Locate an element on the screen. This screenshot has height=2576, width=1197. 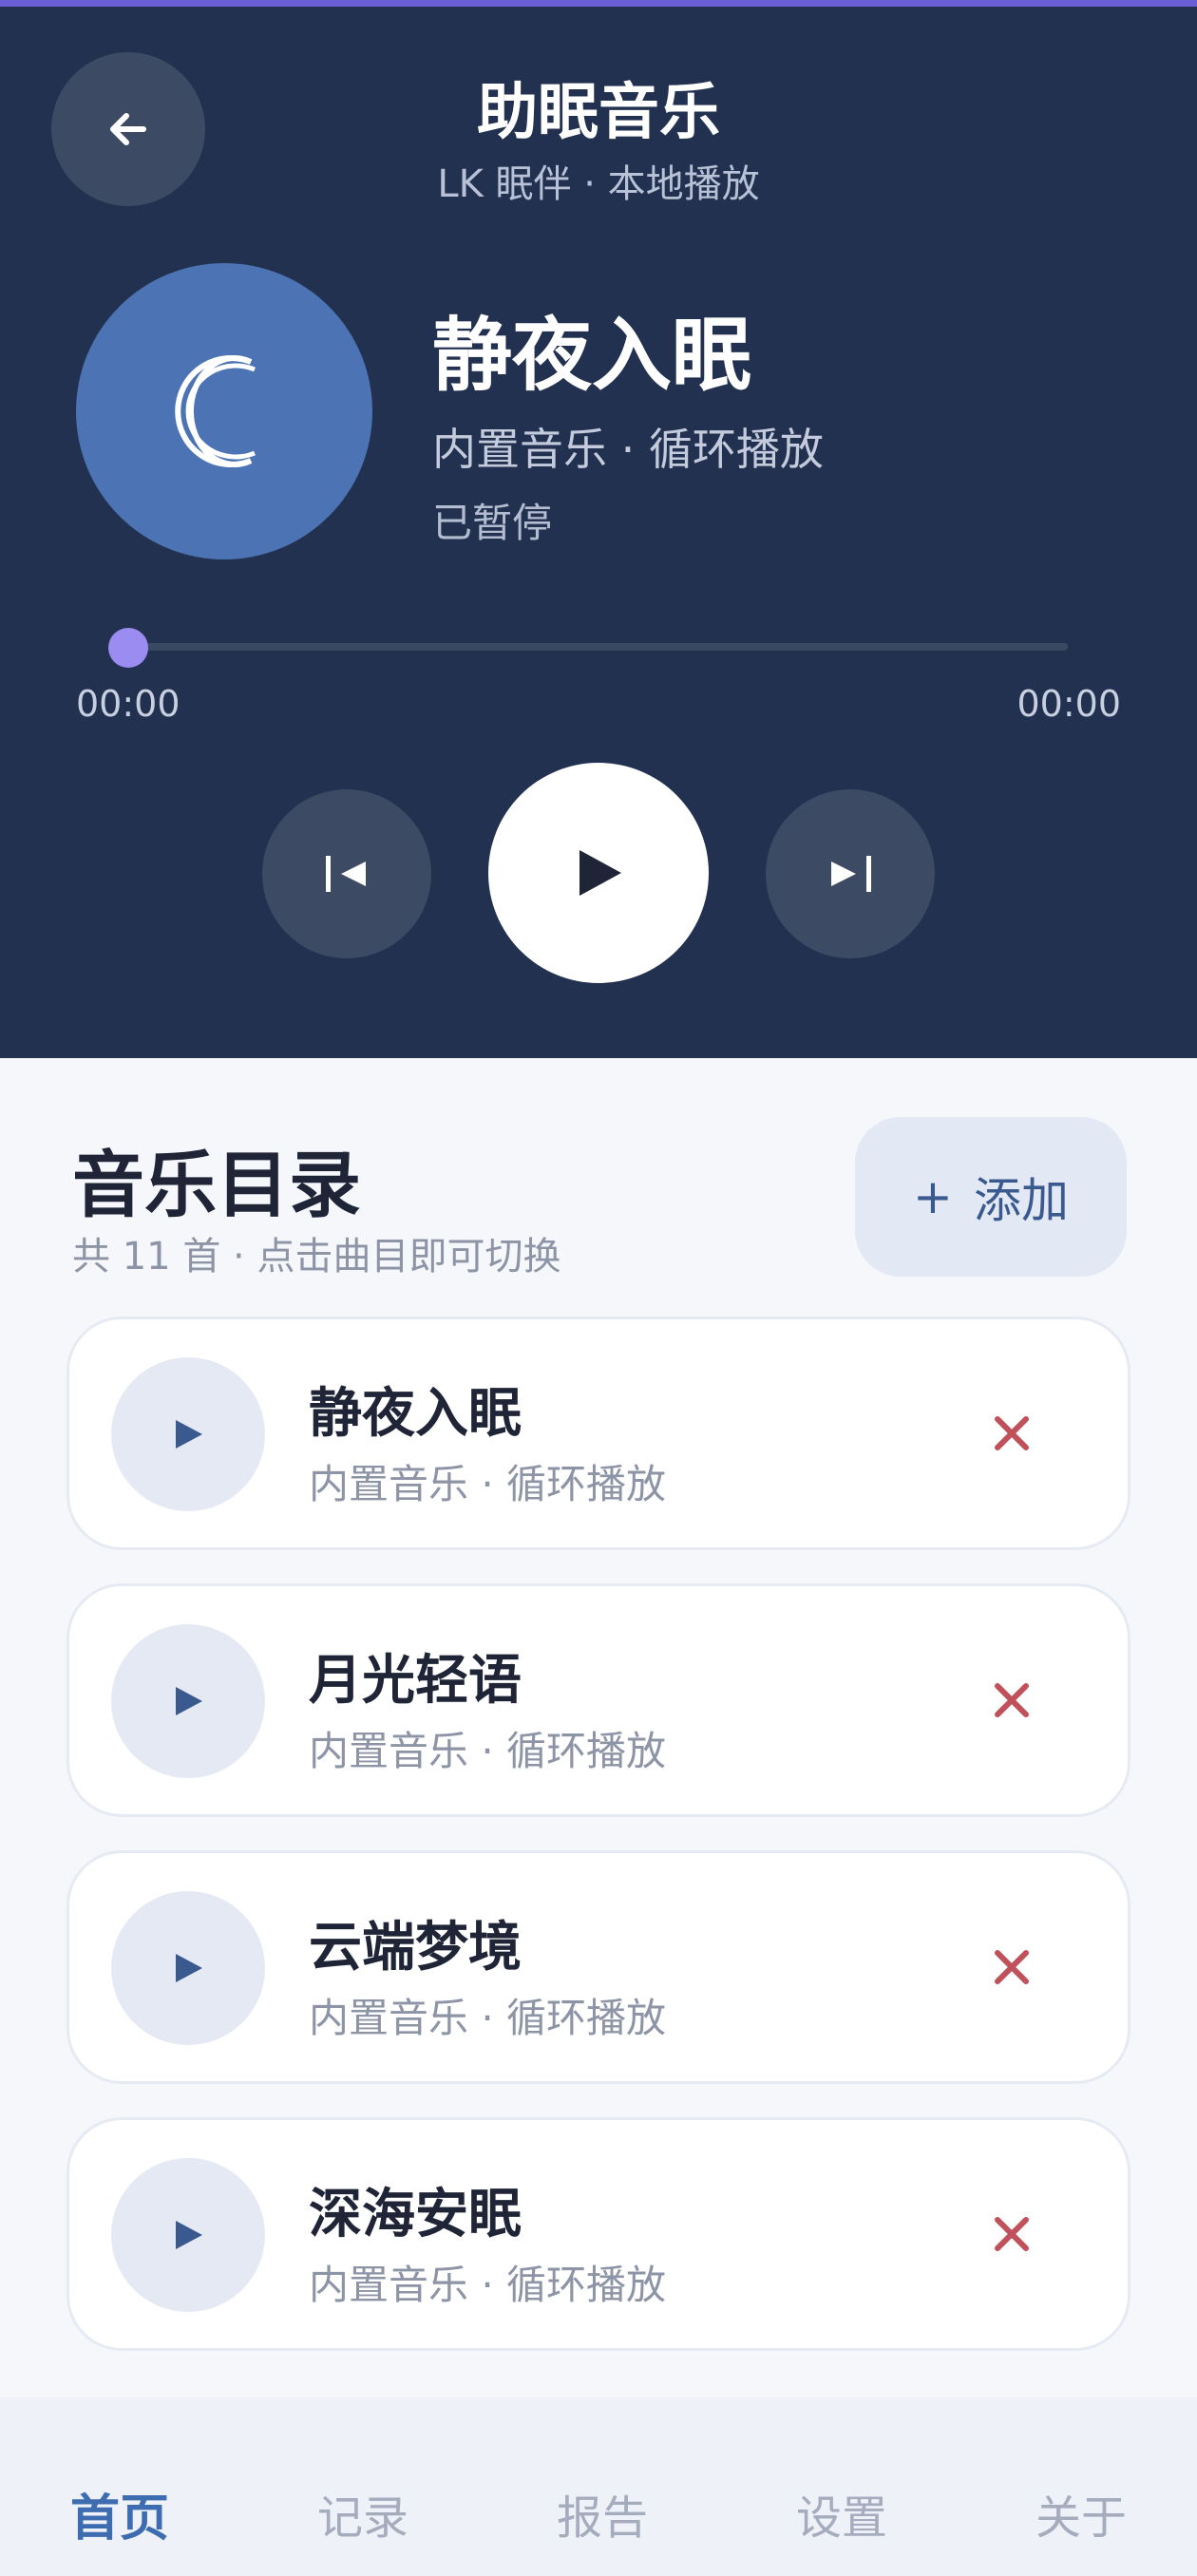
top-accent-bar is located at coordinates (598, 3).